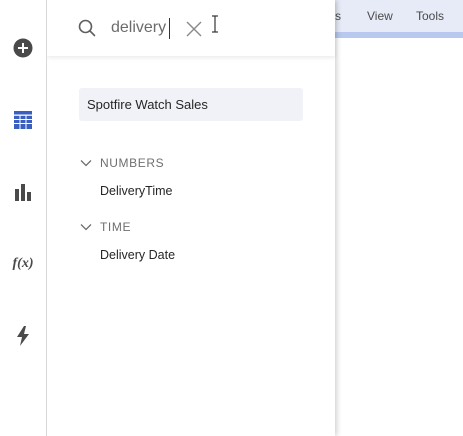 This screenshot has height=436, width=463. I want to click on add-button, so click(23, 48).